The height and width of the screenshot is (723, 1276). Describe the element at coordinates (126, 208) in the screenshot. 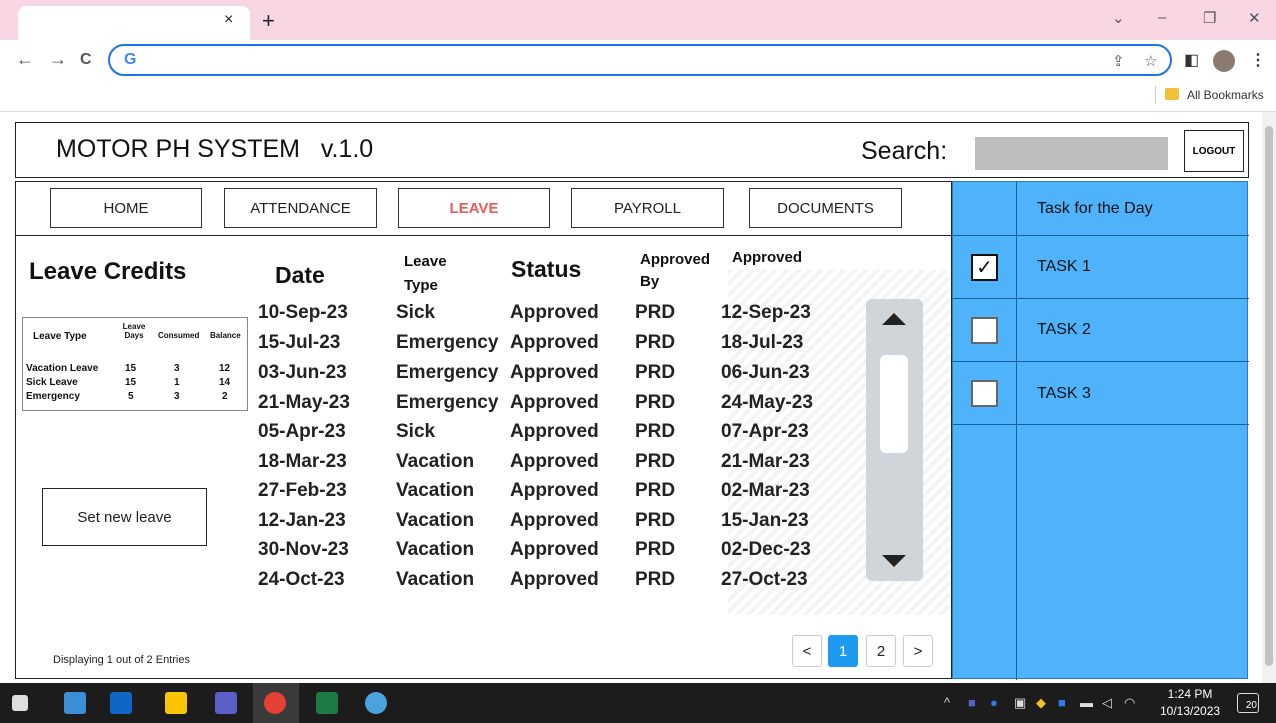

I see `nav-home: HOME` at that location.